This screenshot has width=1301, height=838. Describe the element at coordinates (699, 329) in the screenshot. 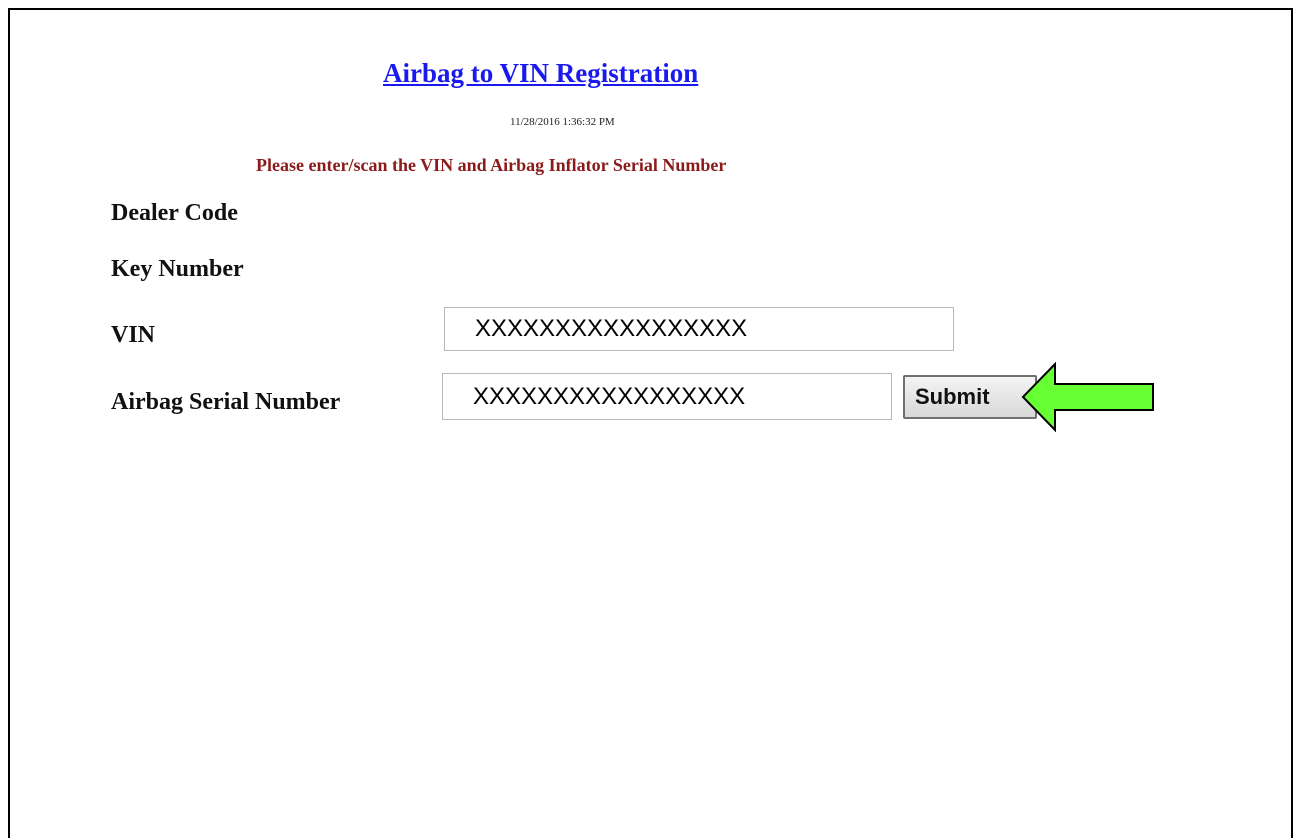

I see `vin-input` at that location.